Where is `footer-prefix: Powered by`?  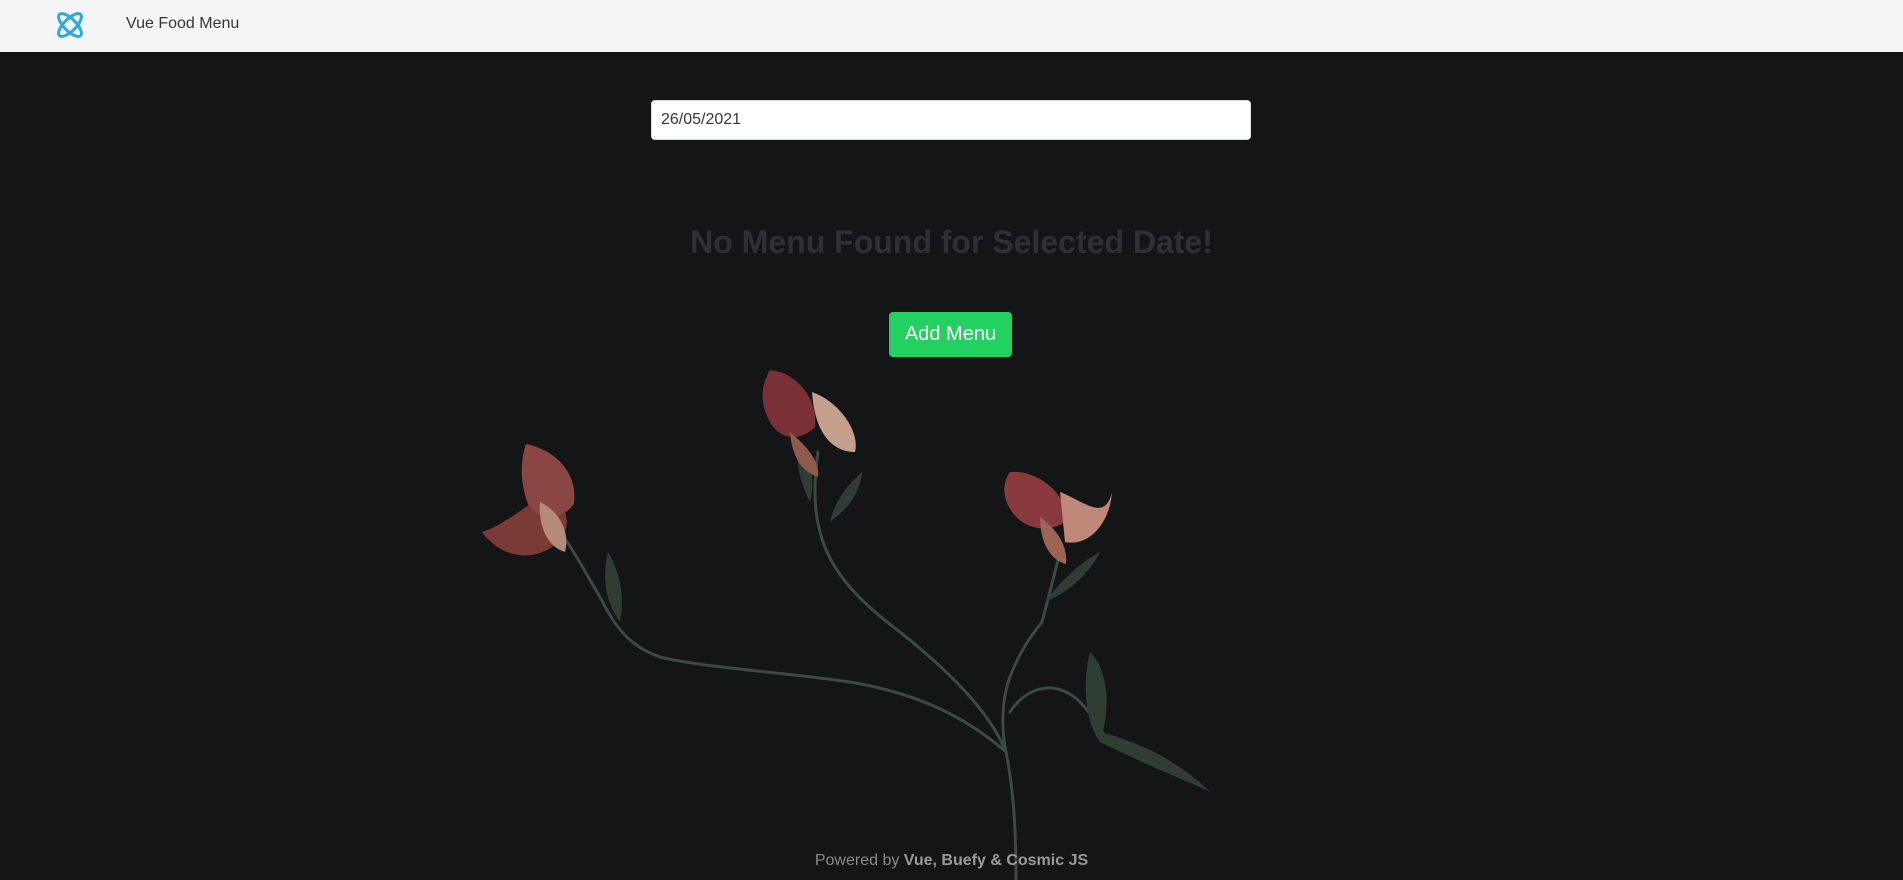
footer-prefix: Powered by is located at coordinates (859, 860).